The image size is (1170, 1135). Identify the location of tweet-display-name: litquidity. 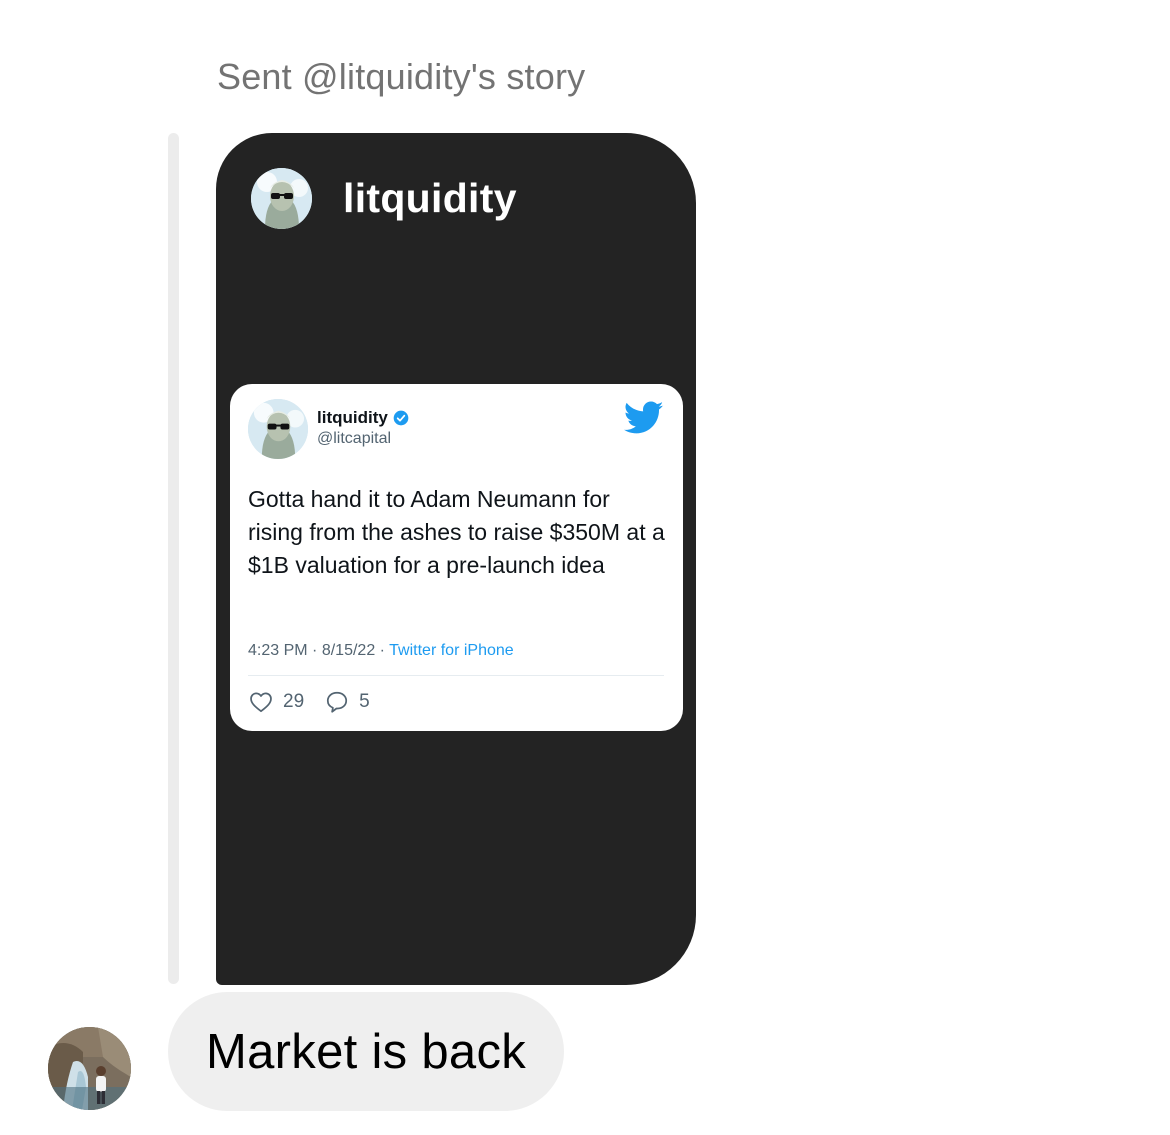
(363, 418).